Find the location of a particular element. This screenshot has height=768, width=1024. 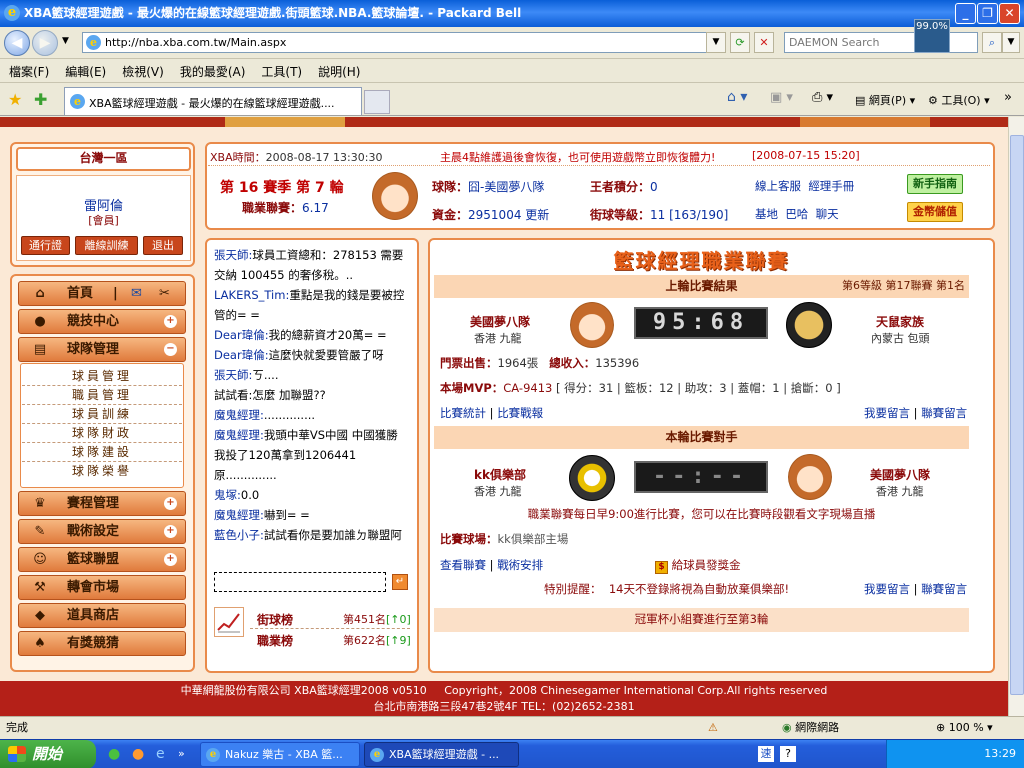

more-icon: » is located at coordinates (1008, 97).